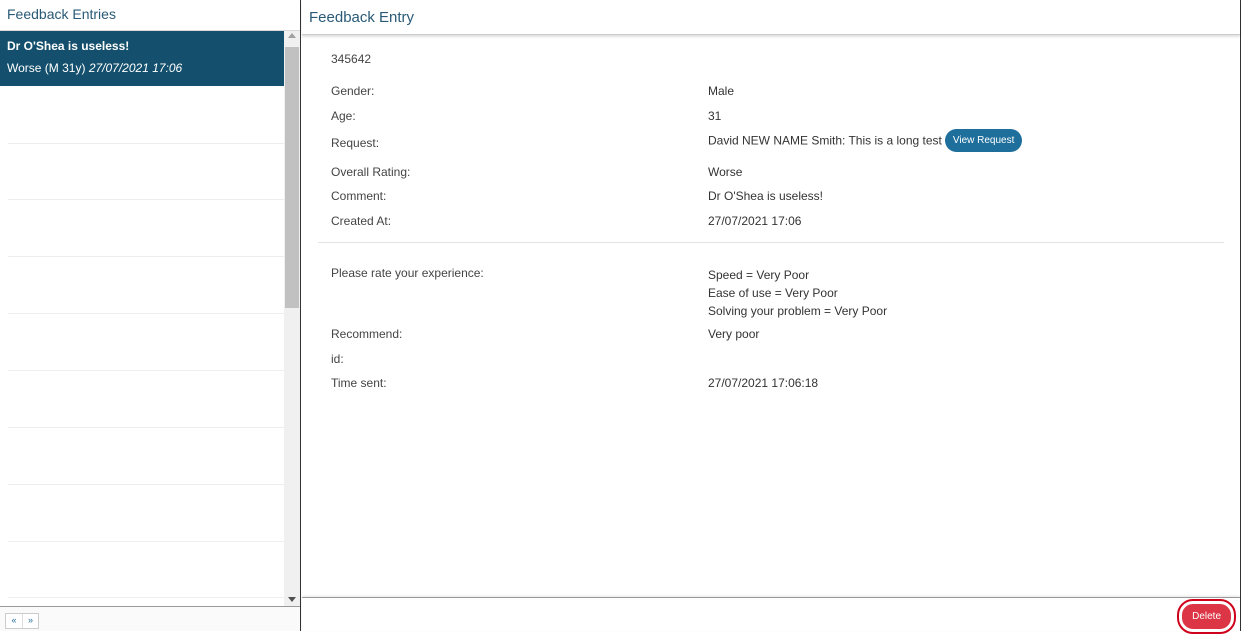  Describe the element at coordinates (771, 17) in the screenshot. I see `page-title: Feedback Entry` at that location.